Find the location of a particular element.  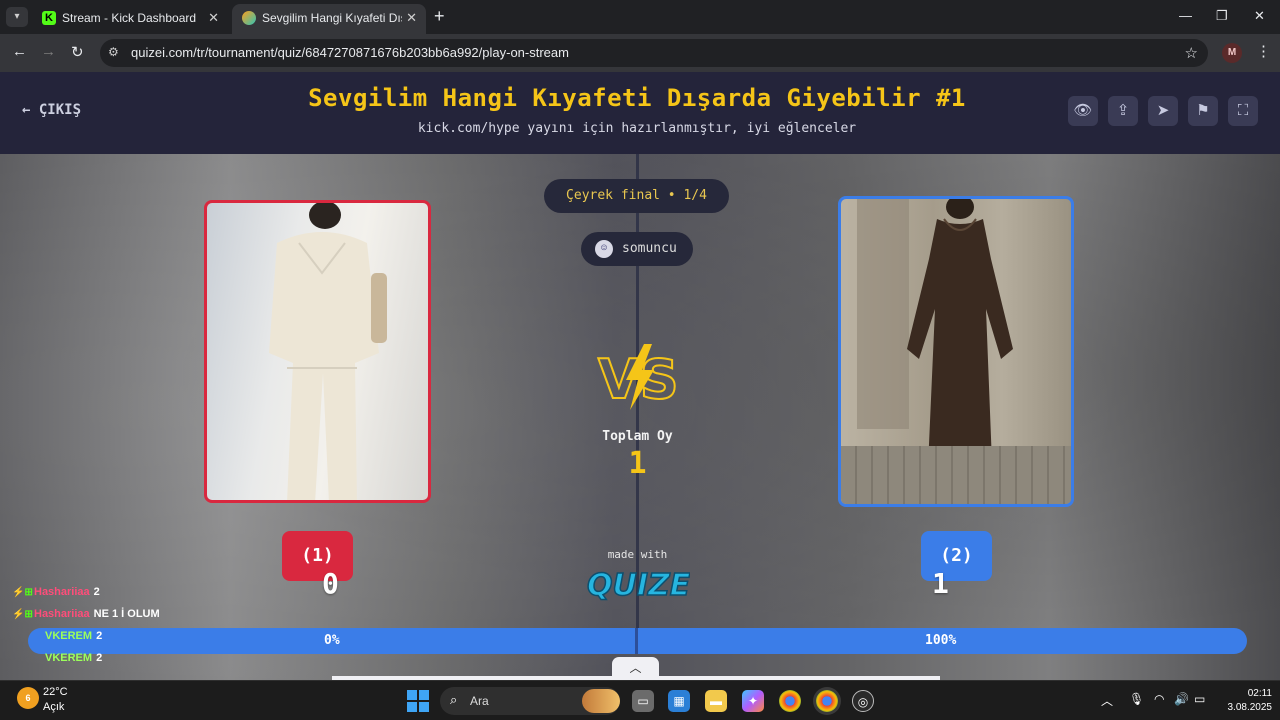

vote-option-1-button: (1) is located at coordinates (317, 556).